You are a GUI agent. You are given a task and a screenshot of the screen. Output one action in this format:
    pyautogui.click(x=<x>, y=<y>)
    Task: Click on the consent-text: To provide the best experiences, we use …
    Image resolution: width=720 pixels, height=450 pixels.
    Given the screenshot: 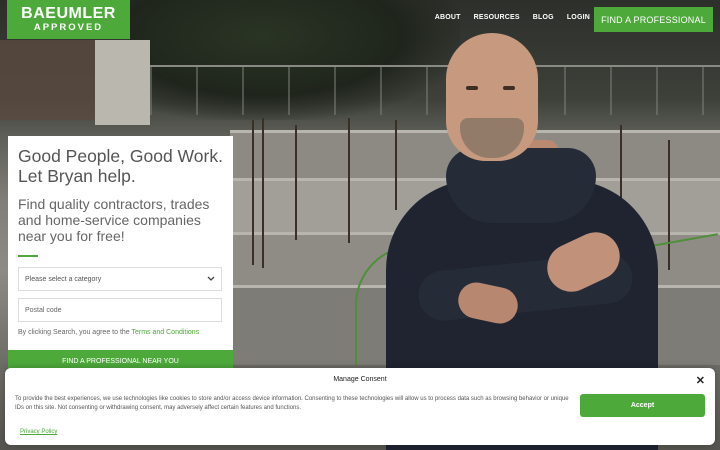 What is the action you would take?
    pyautogui.click(x=292, y=403)
    